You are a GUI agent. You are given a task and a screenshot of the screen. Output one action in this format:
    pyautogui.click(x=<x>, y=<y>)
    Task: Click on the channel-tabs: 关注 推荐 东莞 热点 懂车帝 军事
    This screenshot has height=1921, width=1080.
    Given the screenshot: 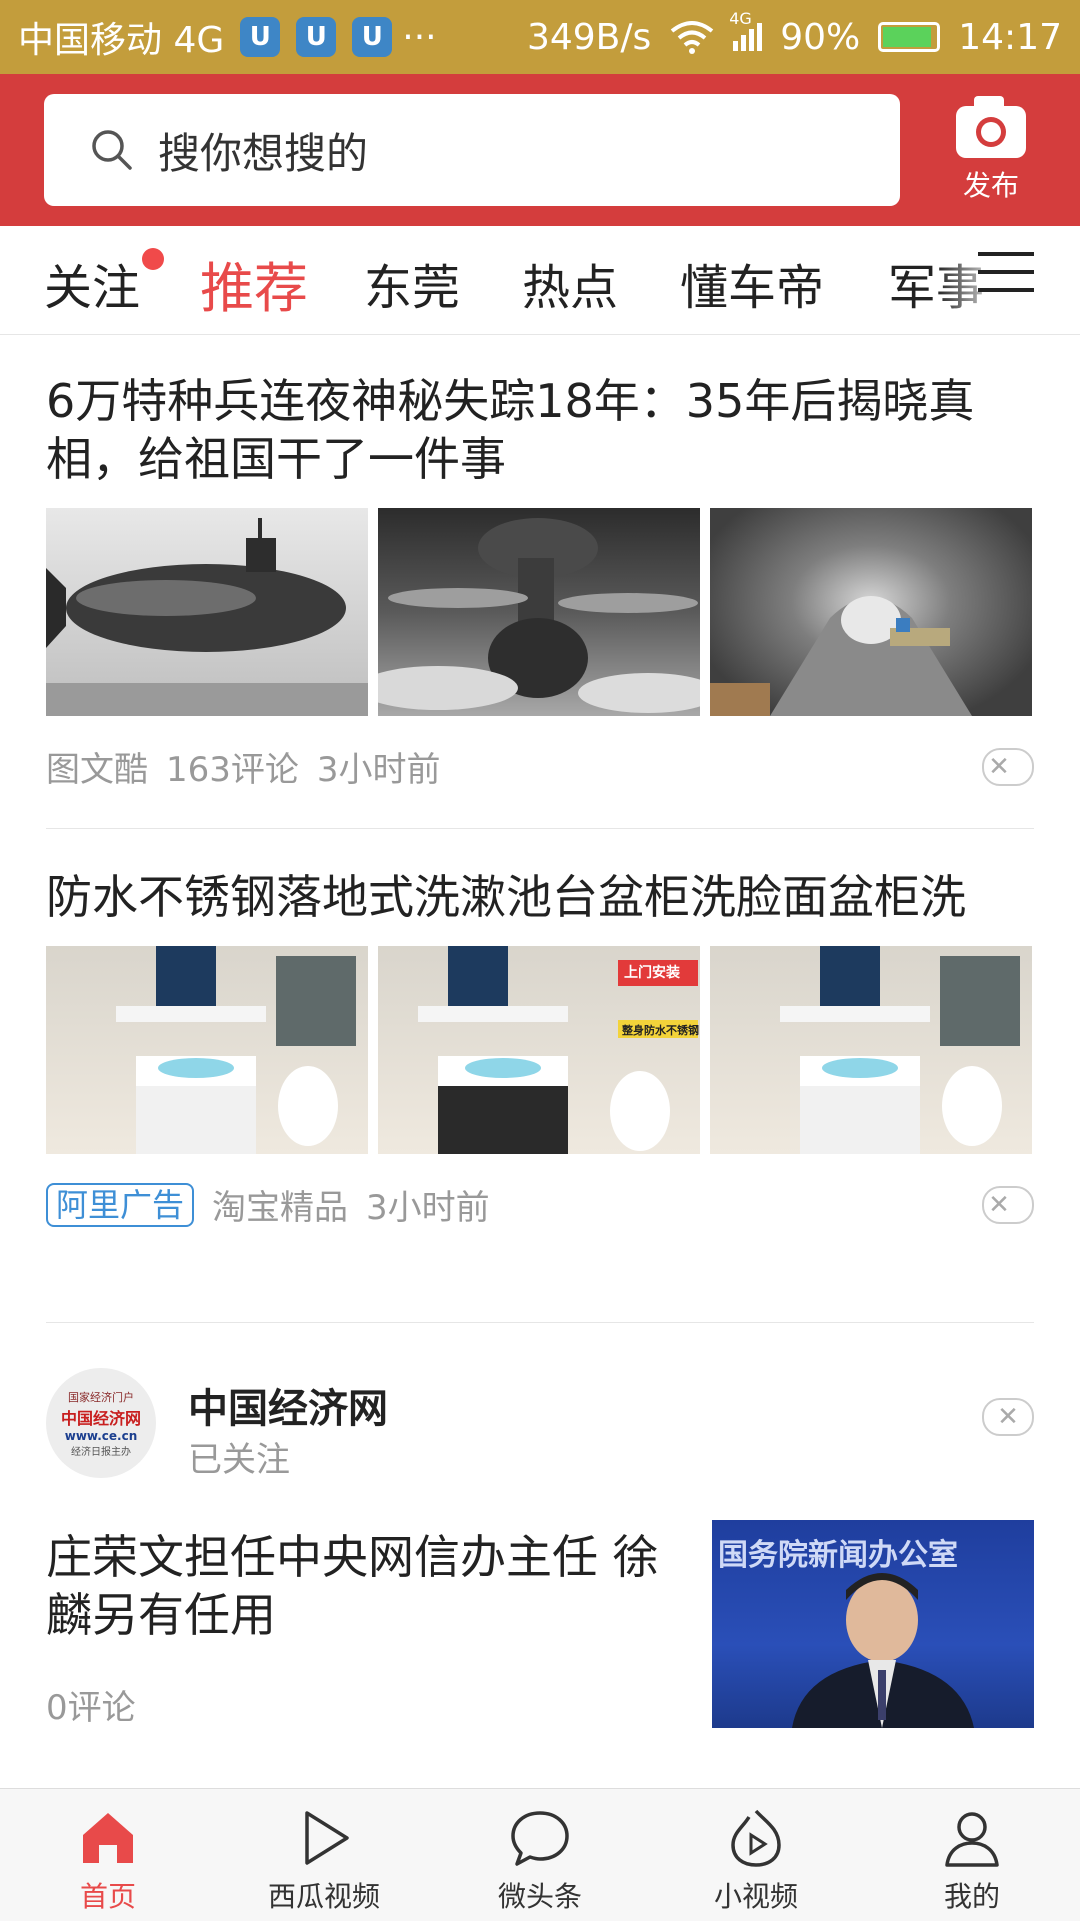 What is the action you would take?
    pyautogui.click(x=540, y=280)
    